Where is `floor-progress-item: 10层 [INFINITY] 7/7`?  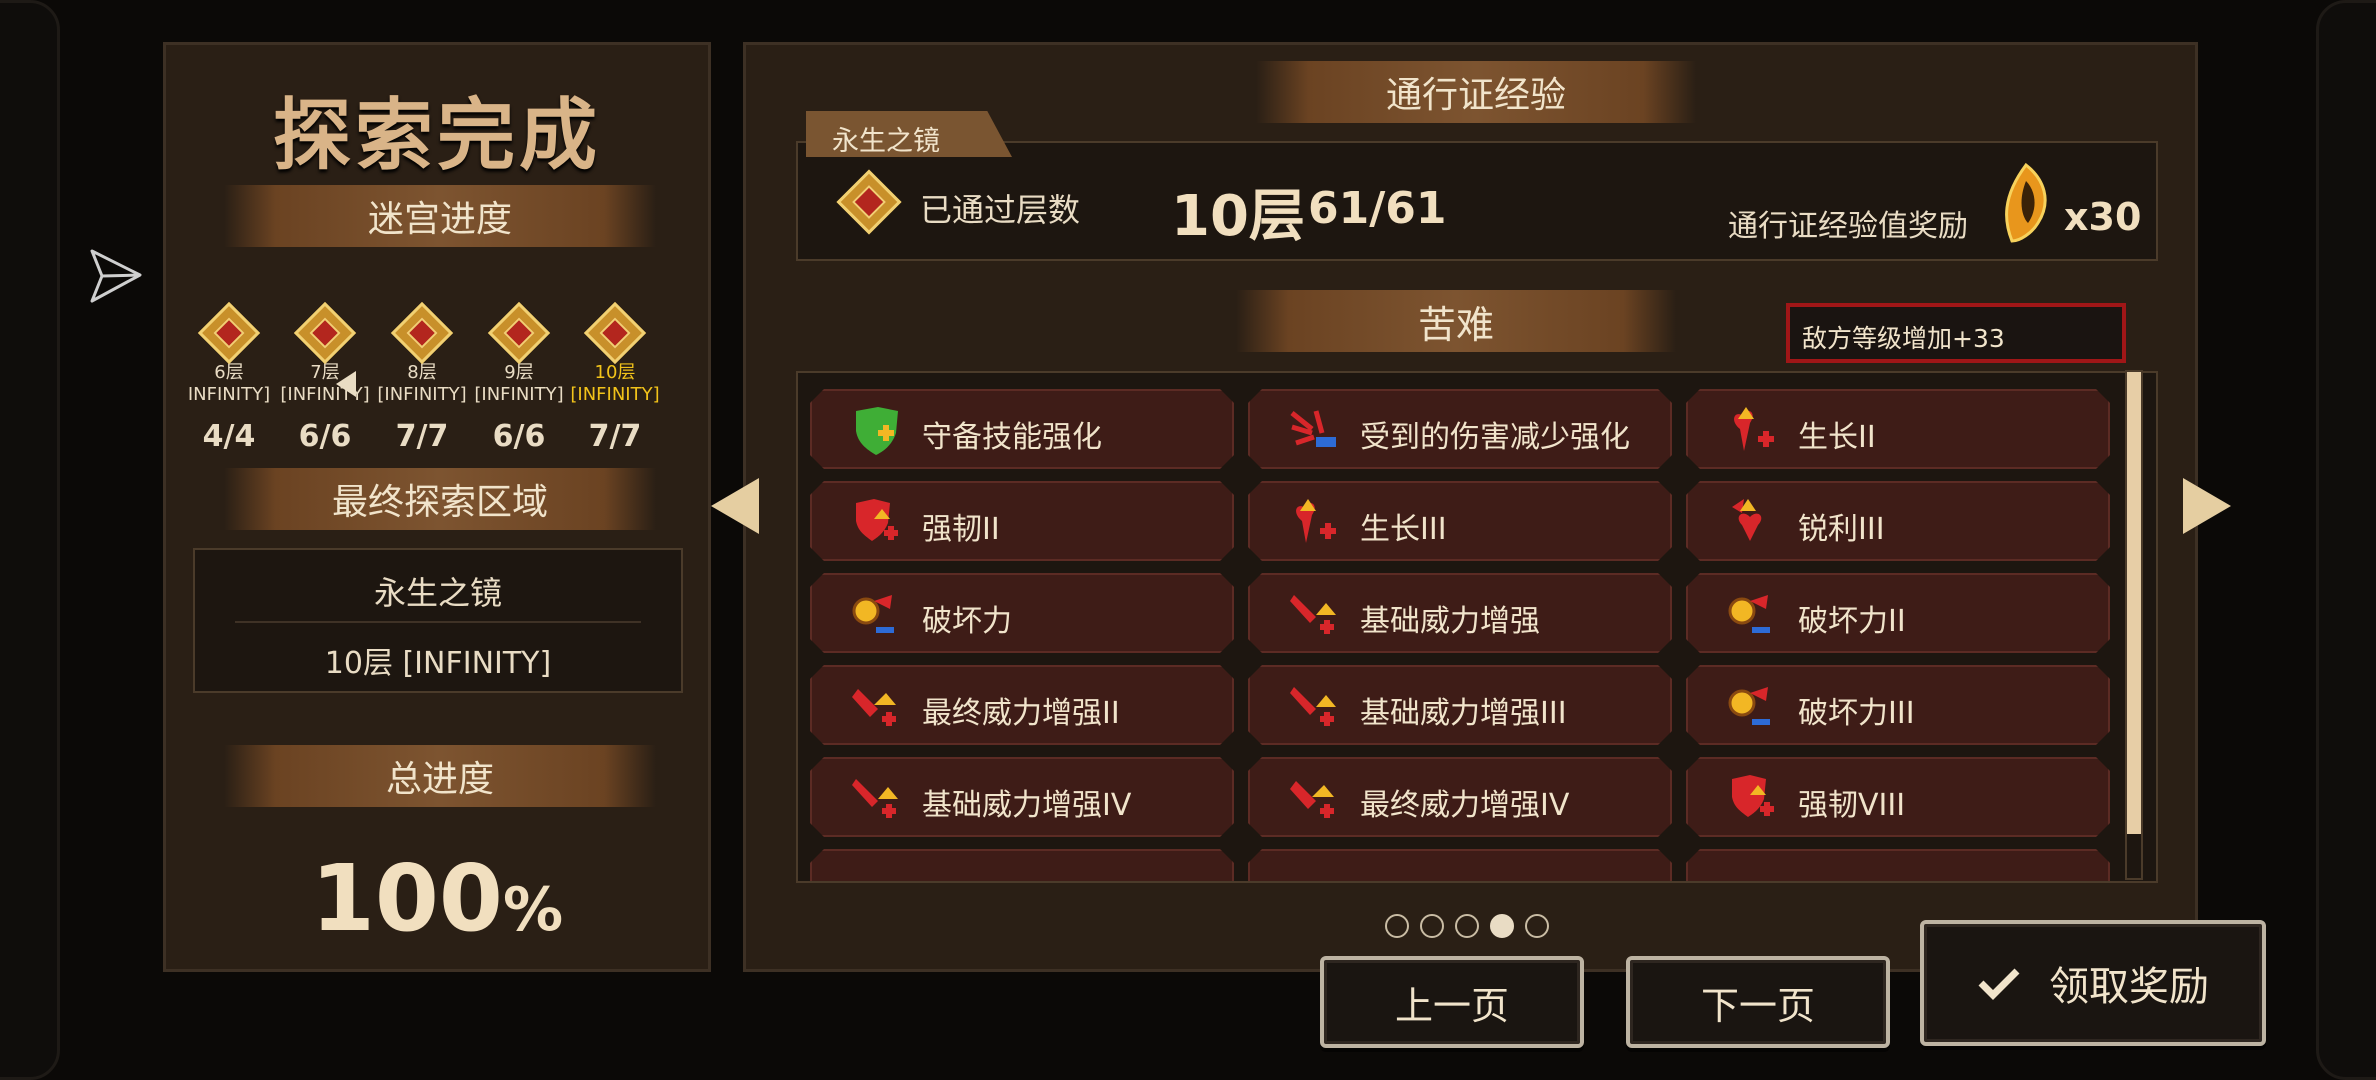
floor-progress-item: 10层 [INFINITY] 7/7 is located at coordinates (615, 377).